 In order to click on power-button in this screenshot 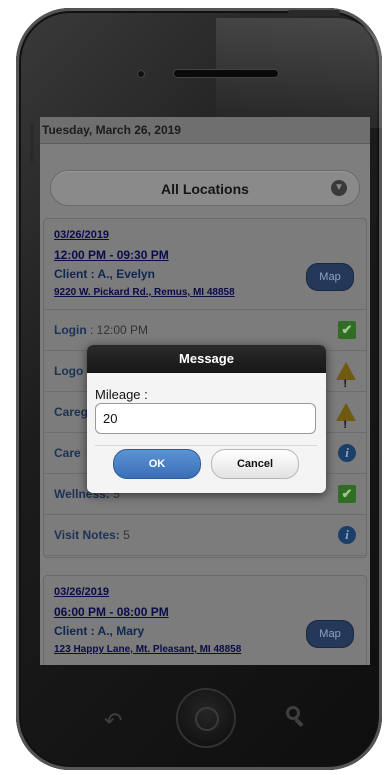, I will do `click(314, 13)`.